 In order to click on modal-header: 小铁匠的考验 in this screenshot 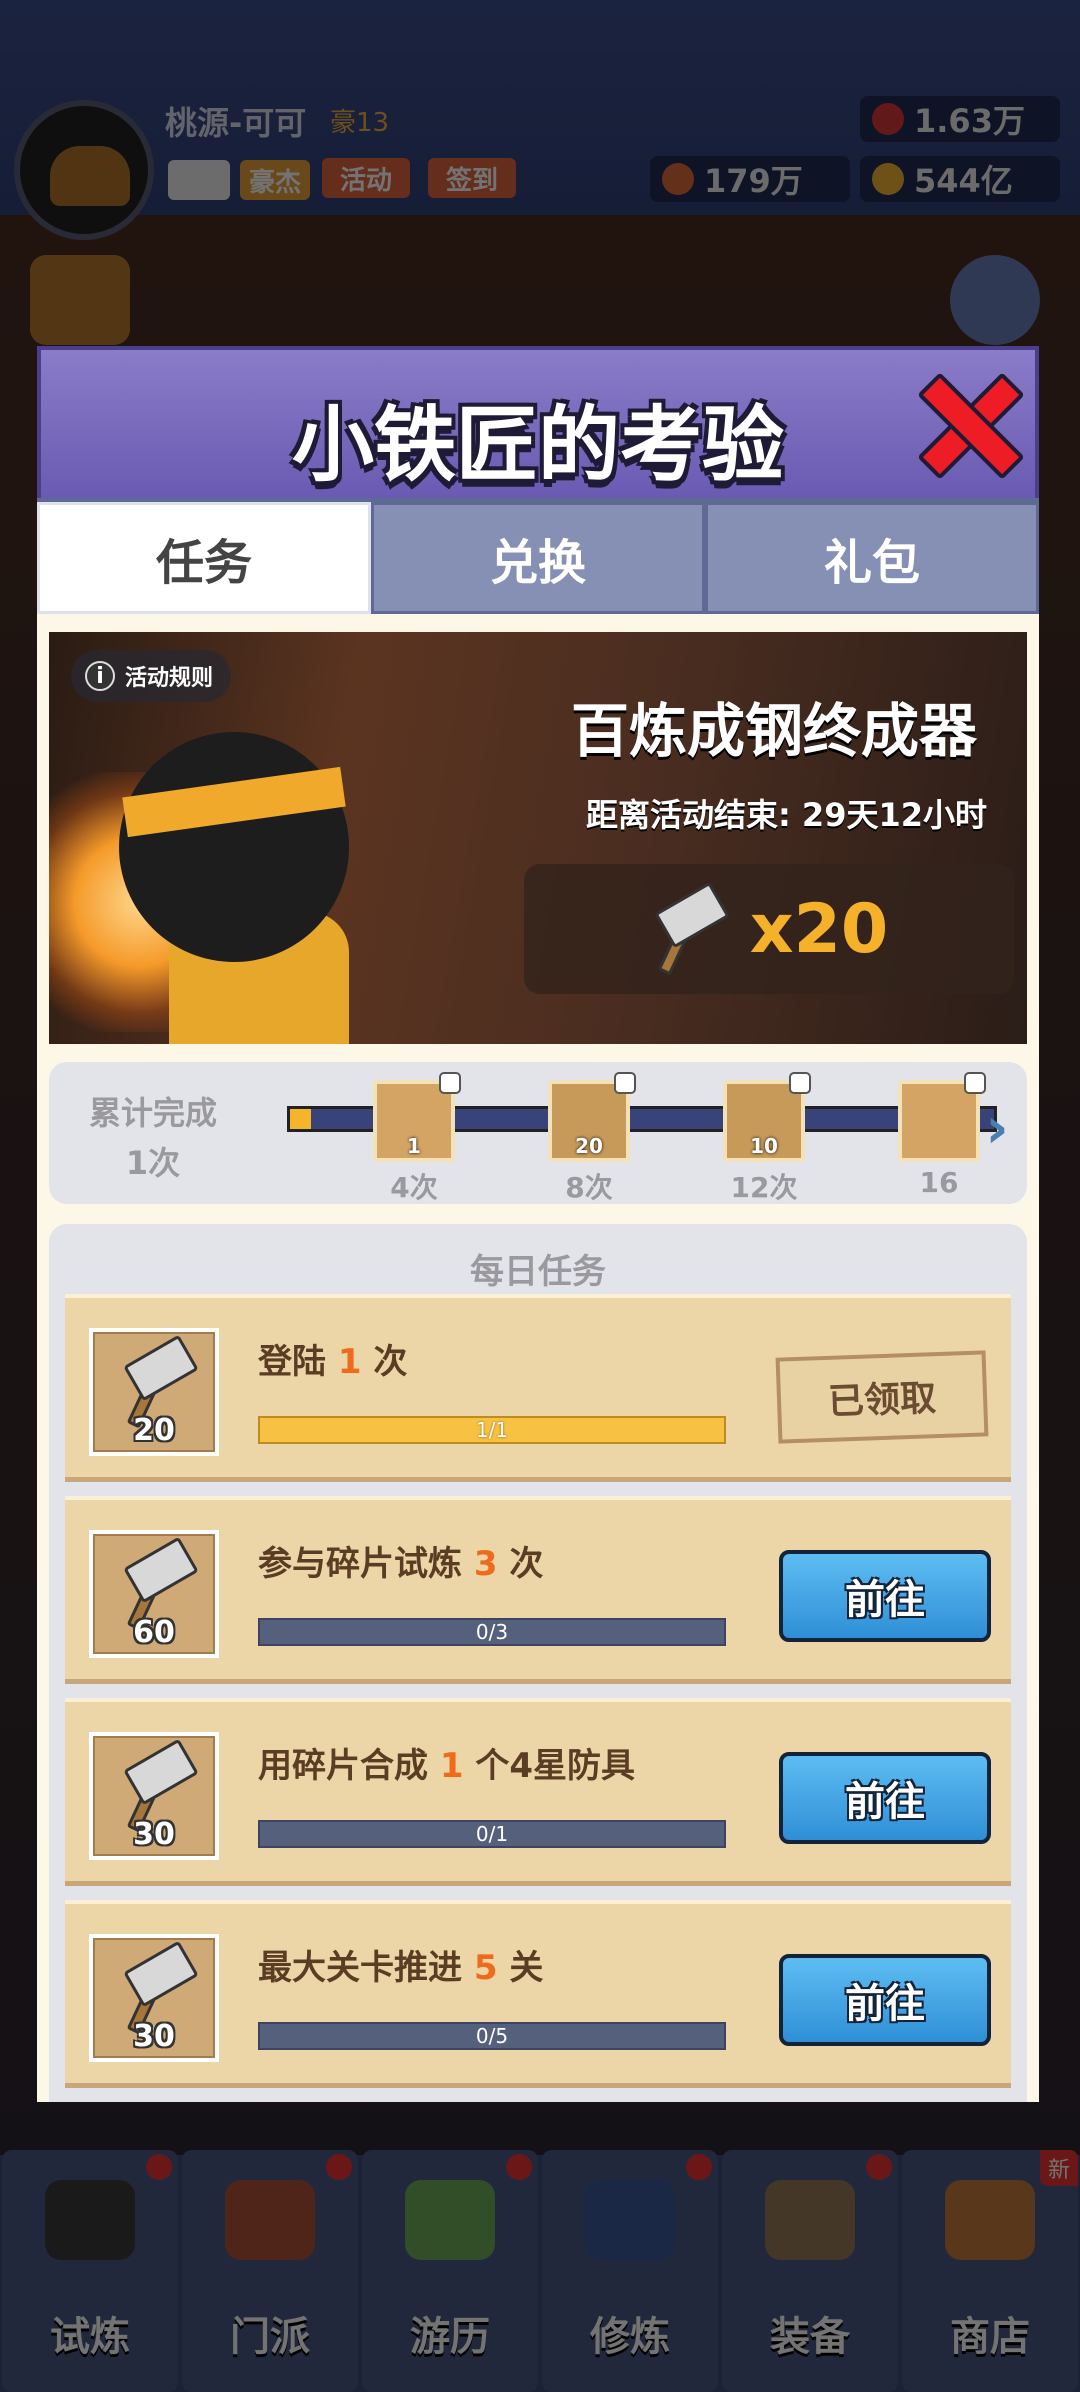, I will do `click(538, 422)`.